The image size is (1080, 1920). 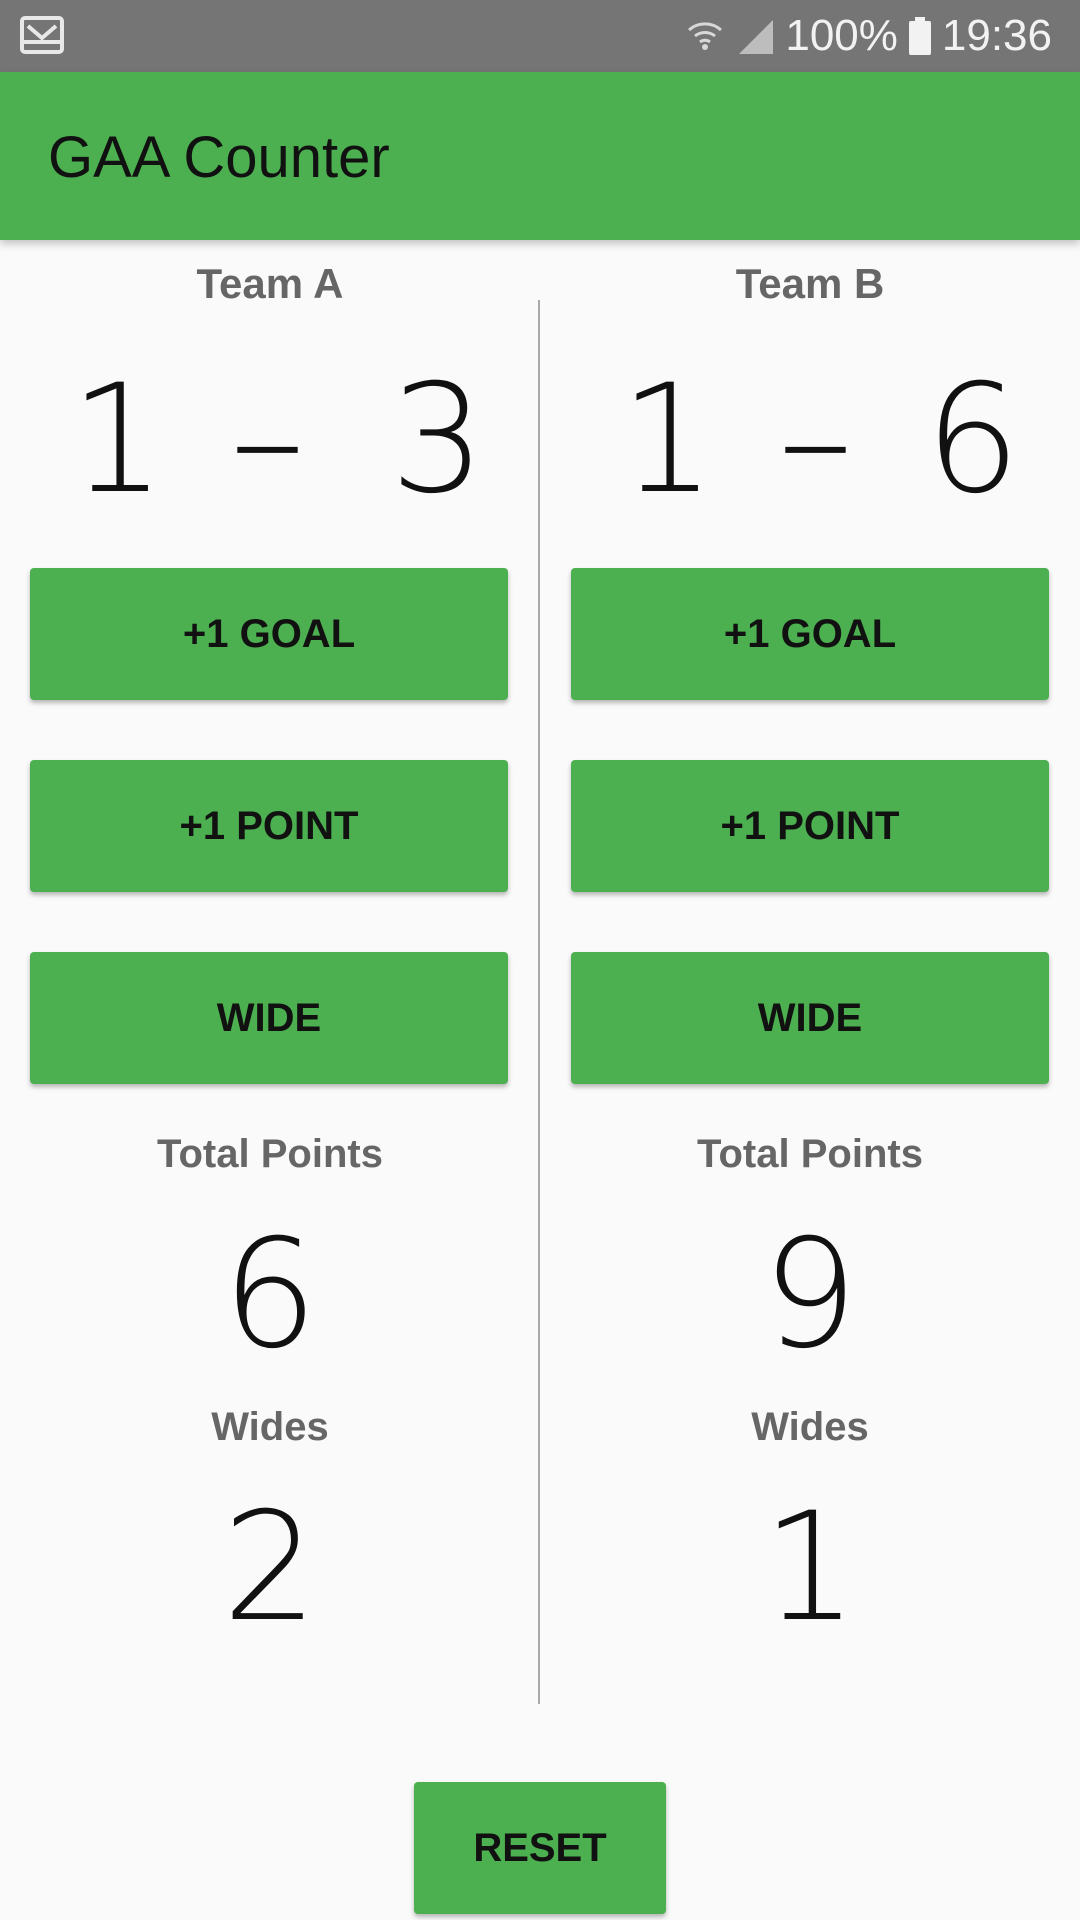 What do you see at coordinates (810, 1018) in the screenshot?
I see `team-b-wide-button: WIDE` at bounding box center [810, 1018].